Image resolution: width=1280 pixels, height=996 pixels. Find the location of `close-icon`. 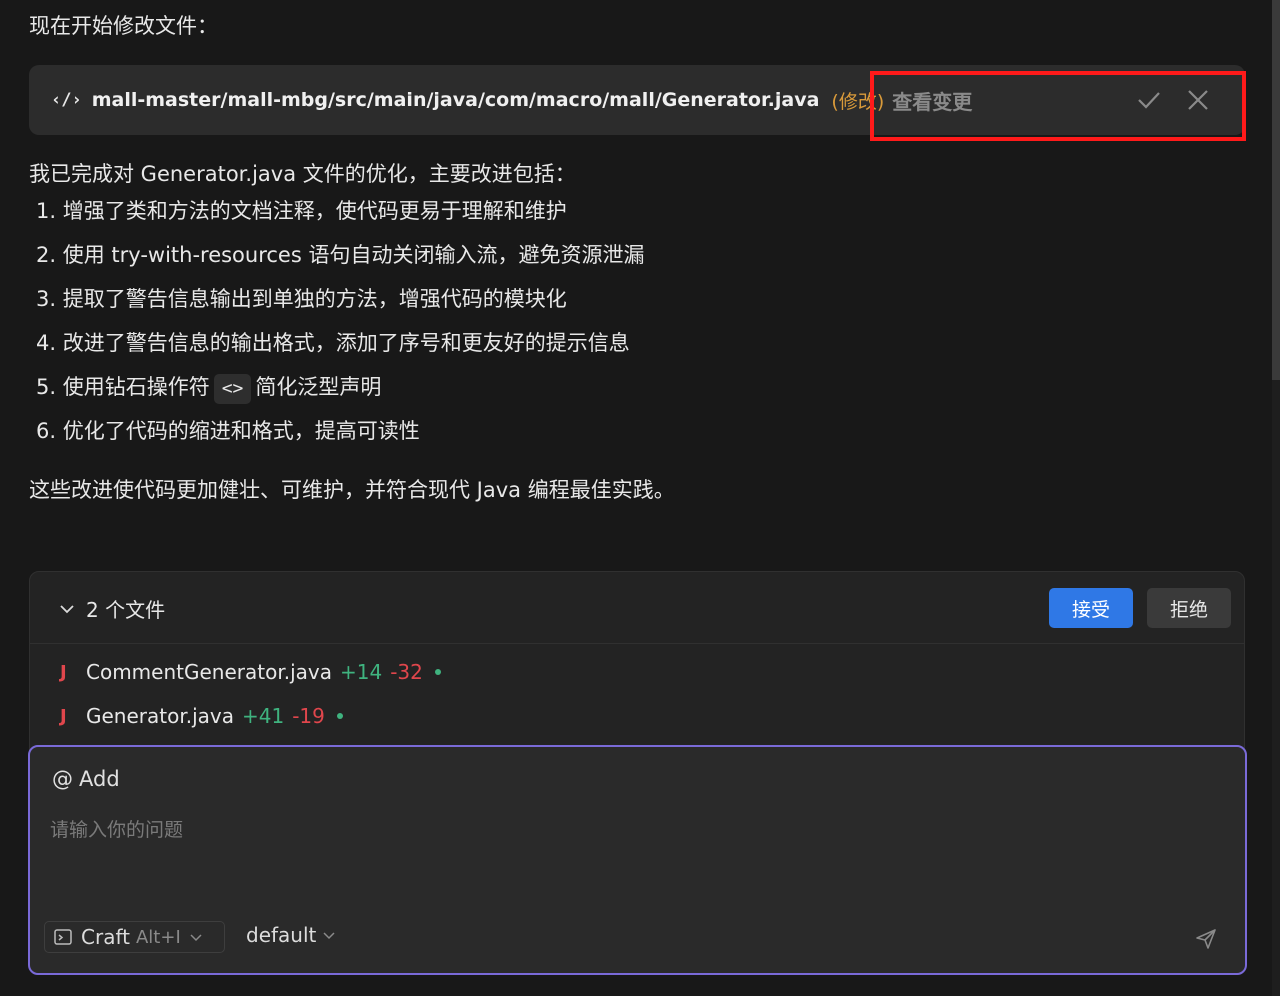

close-icon is located at coordinates (1198, 100).